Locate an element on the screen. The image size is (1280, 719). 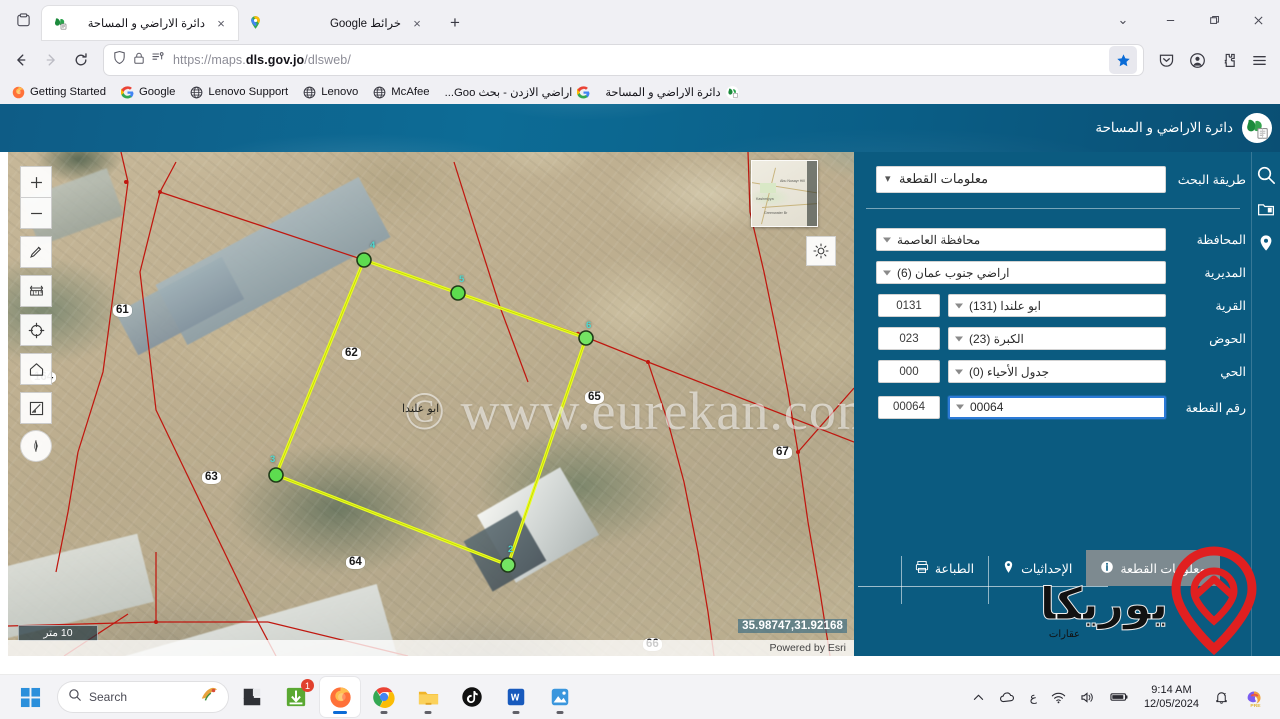
village-value: ابو علندا (131) is located at coordinates (1005, 305).